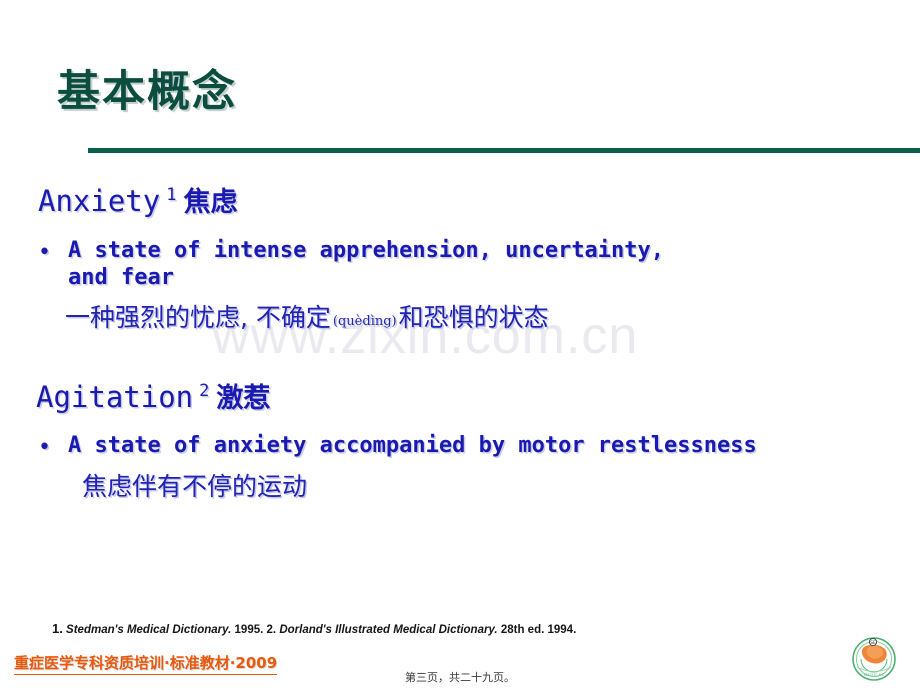  I want to click on term-label-agitation: Agitation, so click(115, 397).